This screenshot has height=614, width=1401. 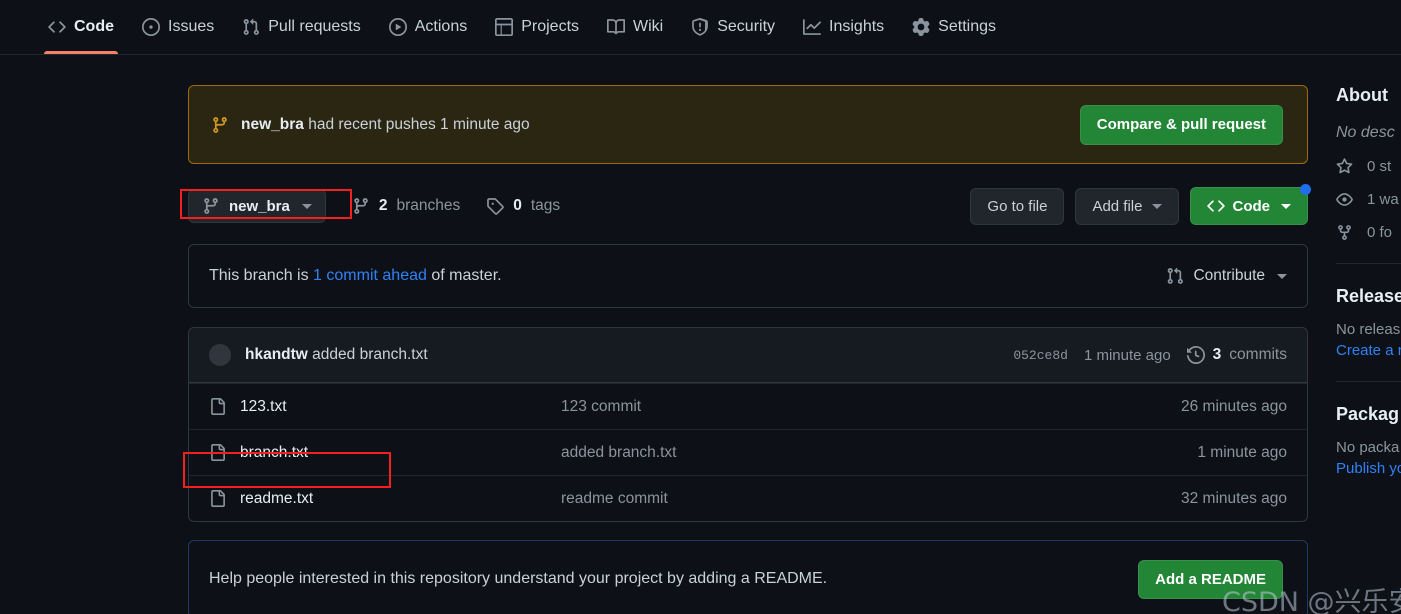 What do you see at coordinates (367, 354) in the screenshot?
I see `commit-message: added branch.txt` at bounding box center [367, 354].